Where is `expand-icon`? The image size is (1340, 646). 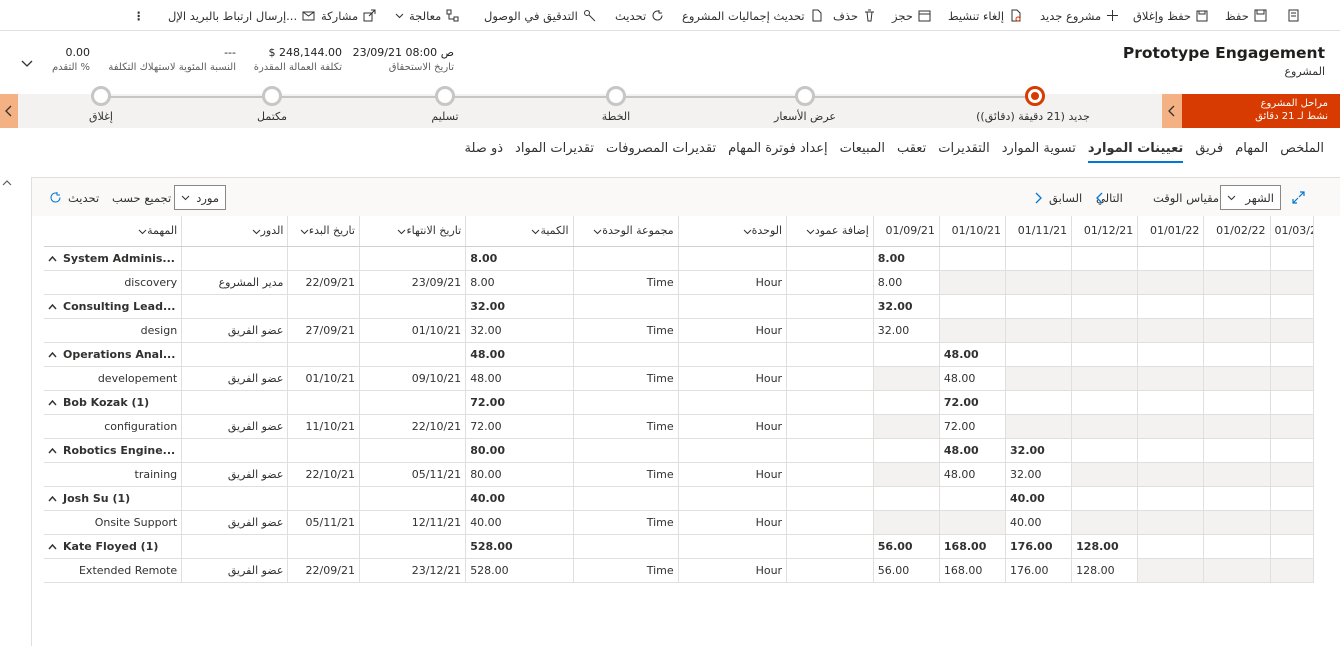 expand-icon is located at coordinates (1298, 197).